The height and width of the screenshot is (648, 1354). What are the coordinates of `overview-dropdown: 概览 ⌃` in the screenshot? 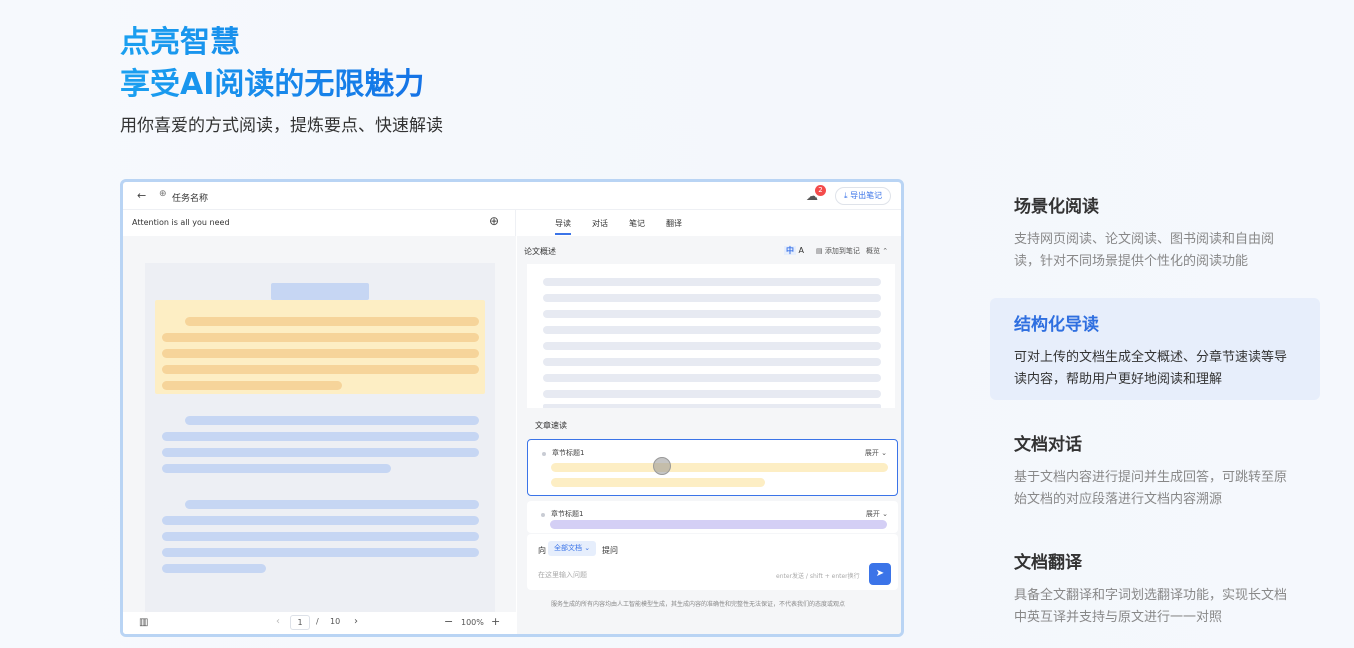 It's located at (877, 251).